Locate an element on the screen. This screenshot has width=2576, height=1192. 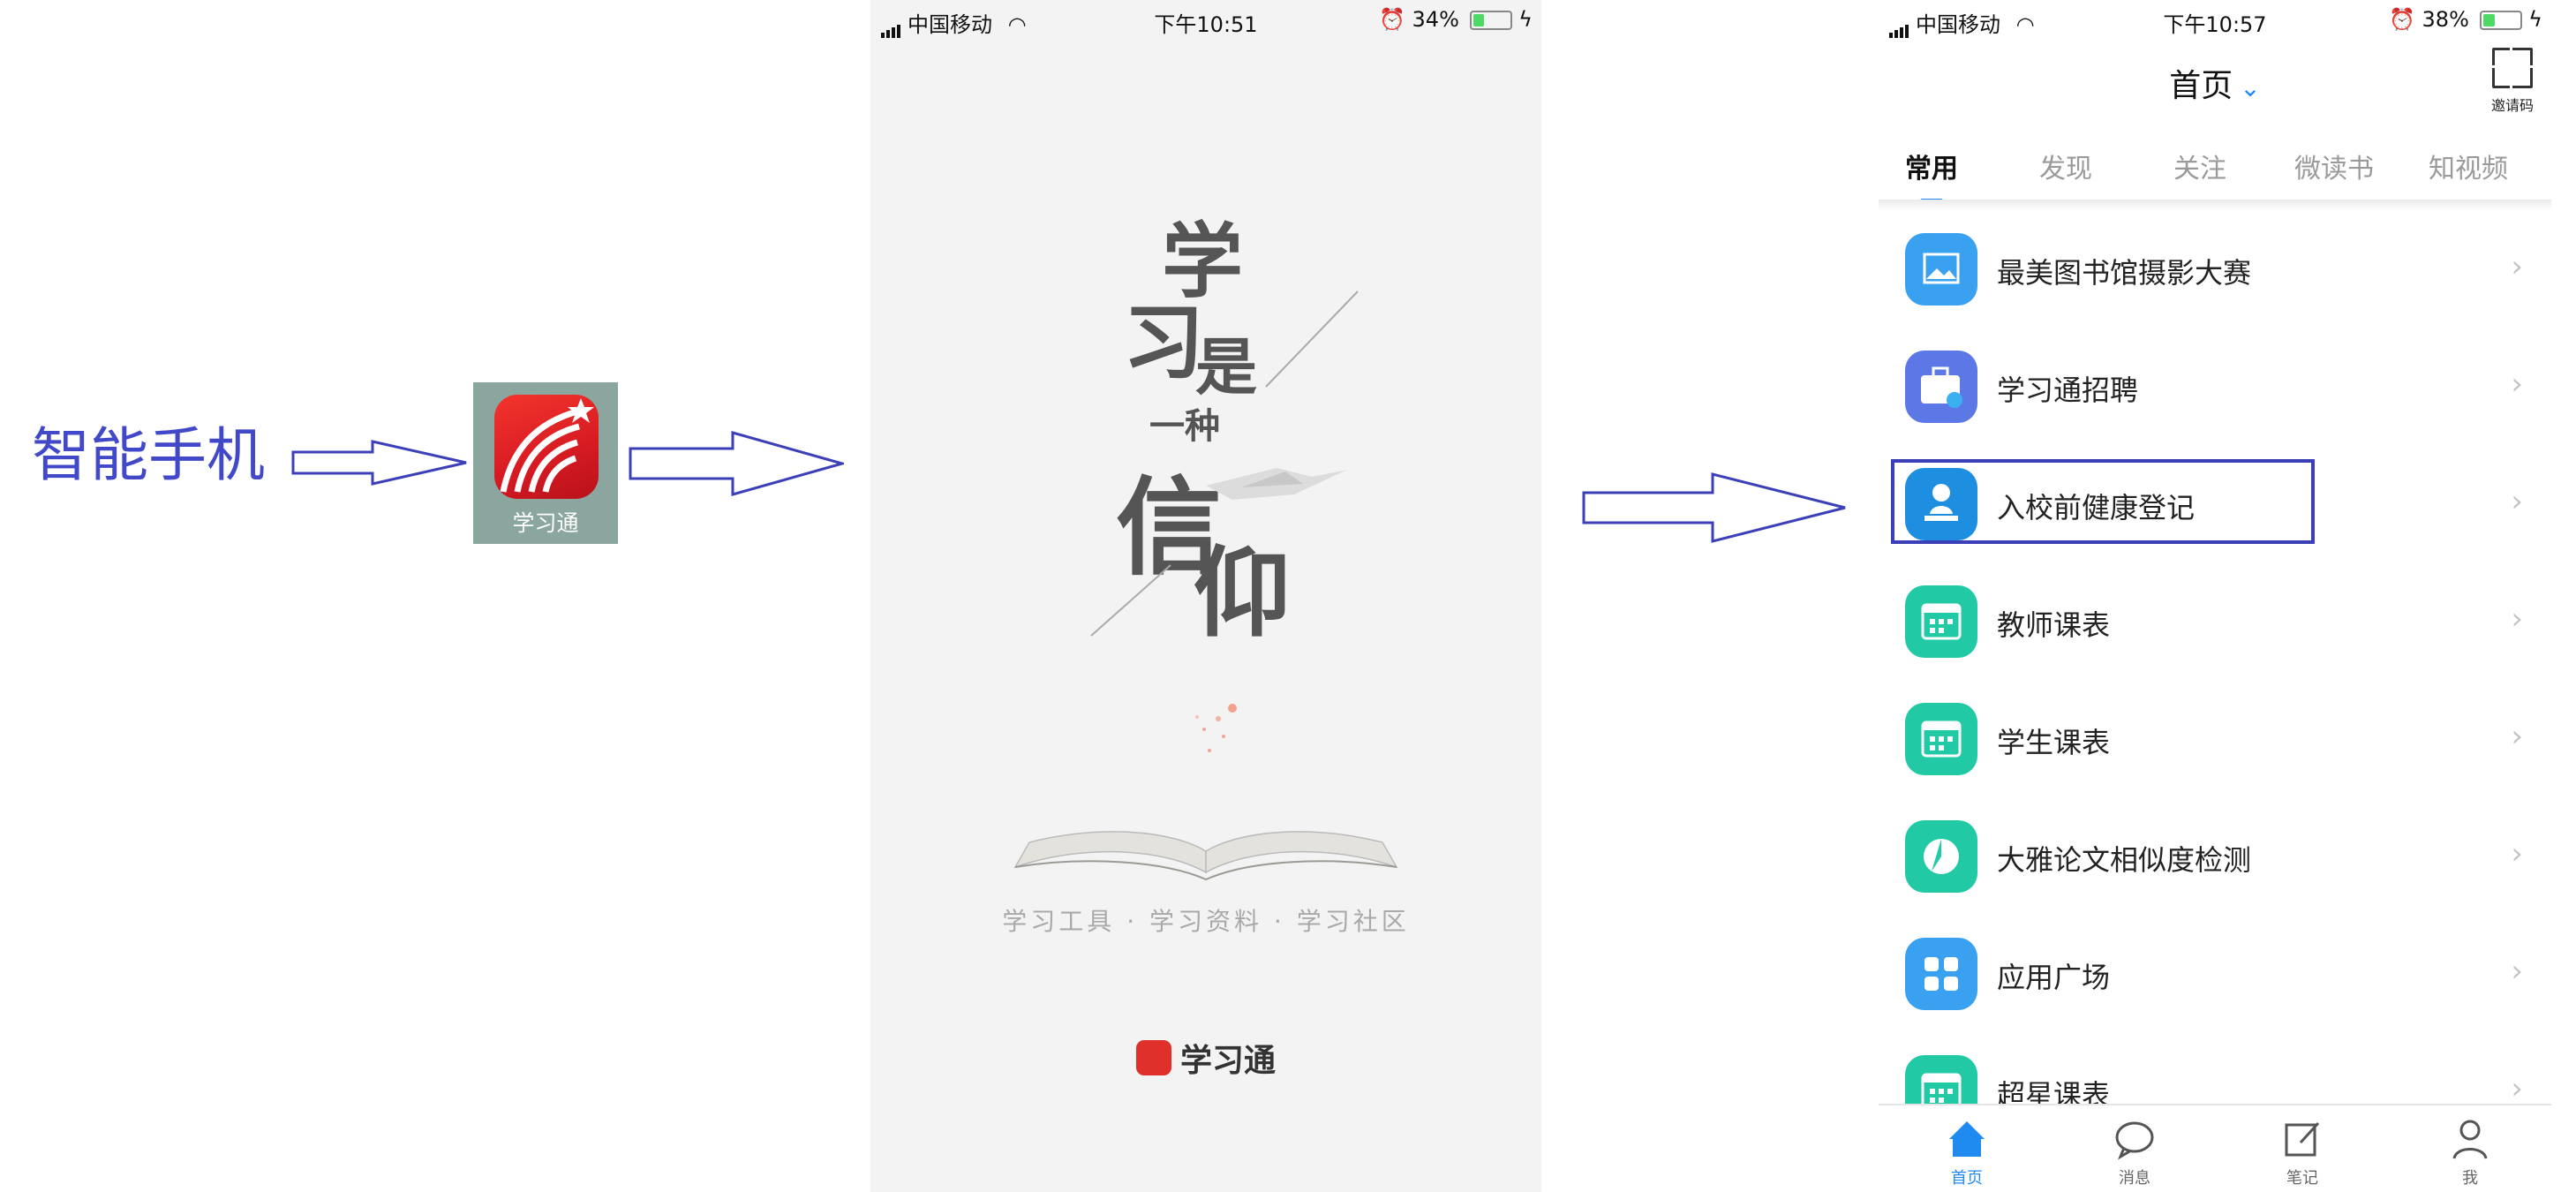
briefcase-icon is located at coordinates (1941, 387).